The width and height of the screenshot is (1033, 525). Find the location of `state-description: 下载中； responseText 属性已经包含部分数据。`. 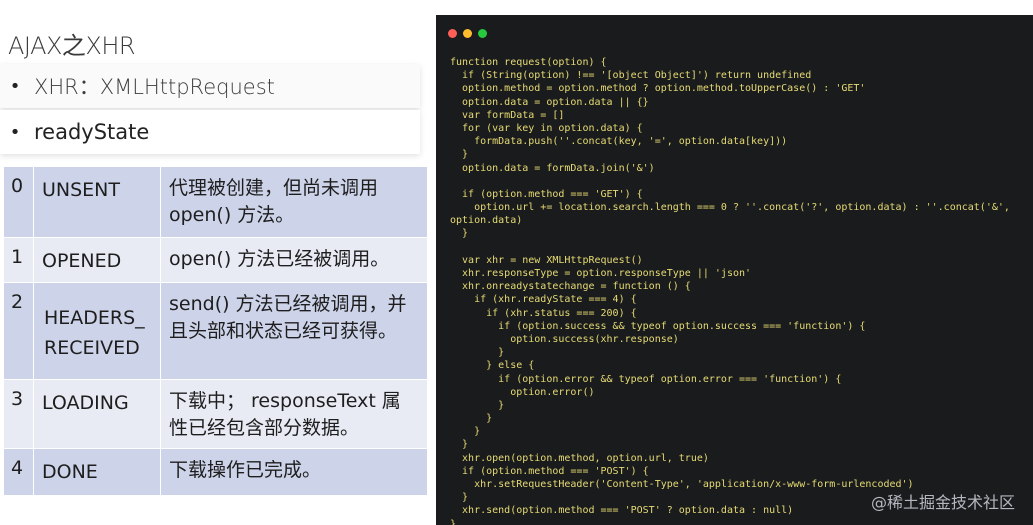

state-description: 下载中； responseText 属性已经包含部分数据。 is located at coordinates (294, 414).